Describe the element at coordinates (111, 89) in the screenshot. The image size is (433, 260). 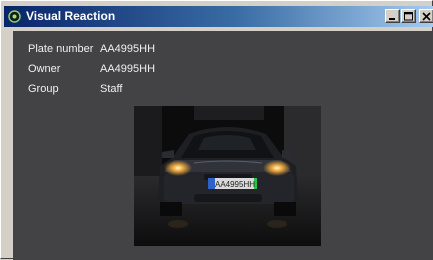
I see `group-value: Staff` at that location.